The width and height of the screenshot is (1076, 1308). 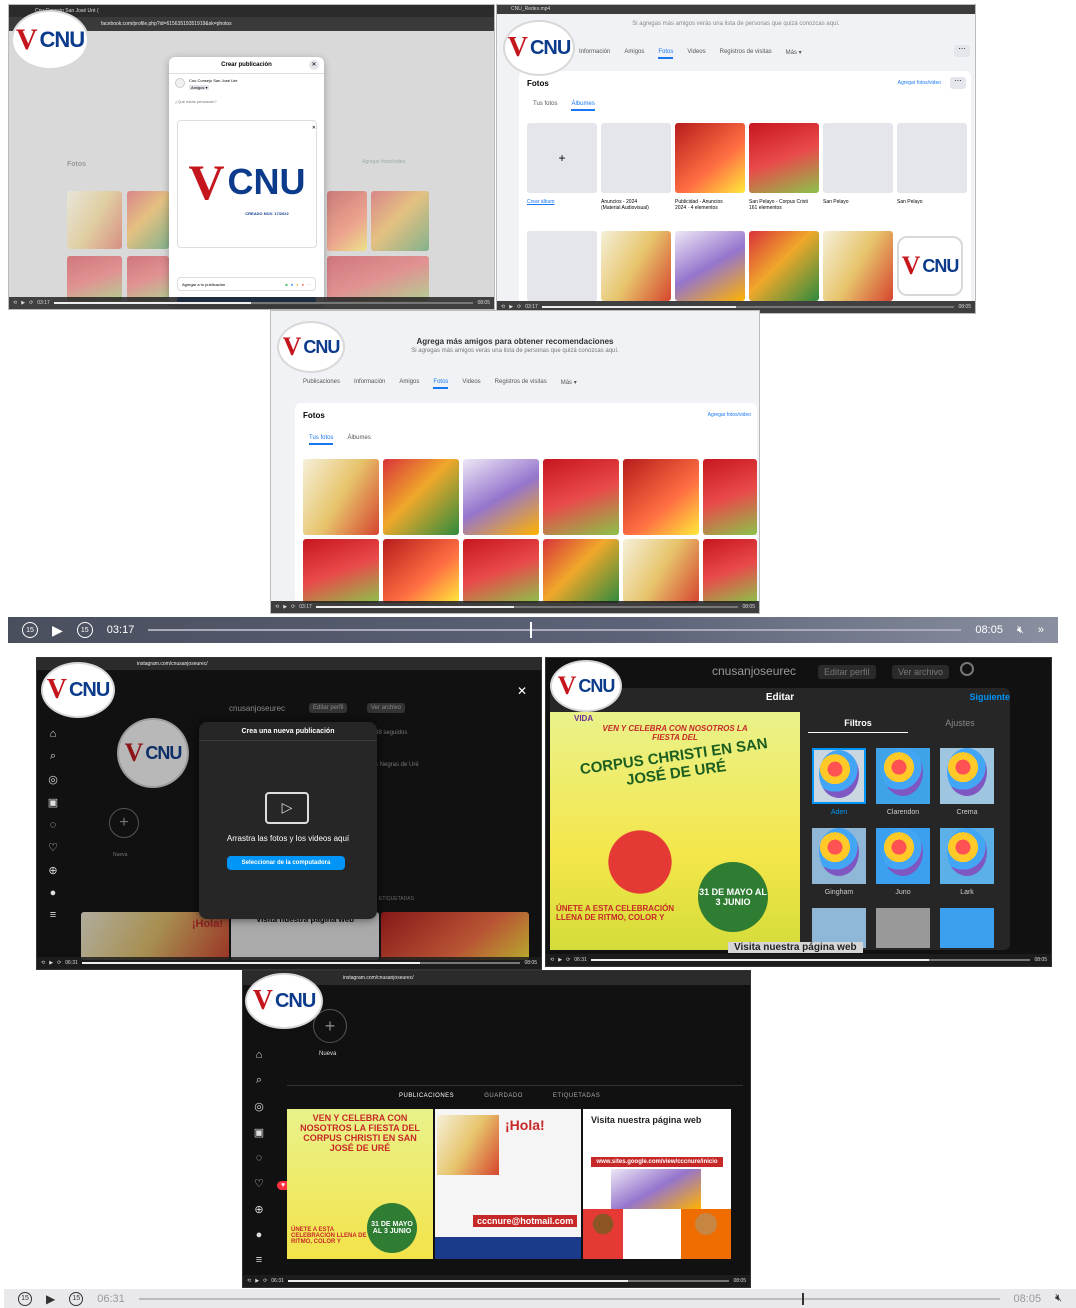 I want to click on tagged-tab: ETIQUETADAS, so click(x=396, y=899).